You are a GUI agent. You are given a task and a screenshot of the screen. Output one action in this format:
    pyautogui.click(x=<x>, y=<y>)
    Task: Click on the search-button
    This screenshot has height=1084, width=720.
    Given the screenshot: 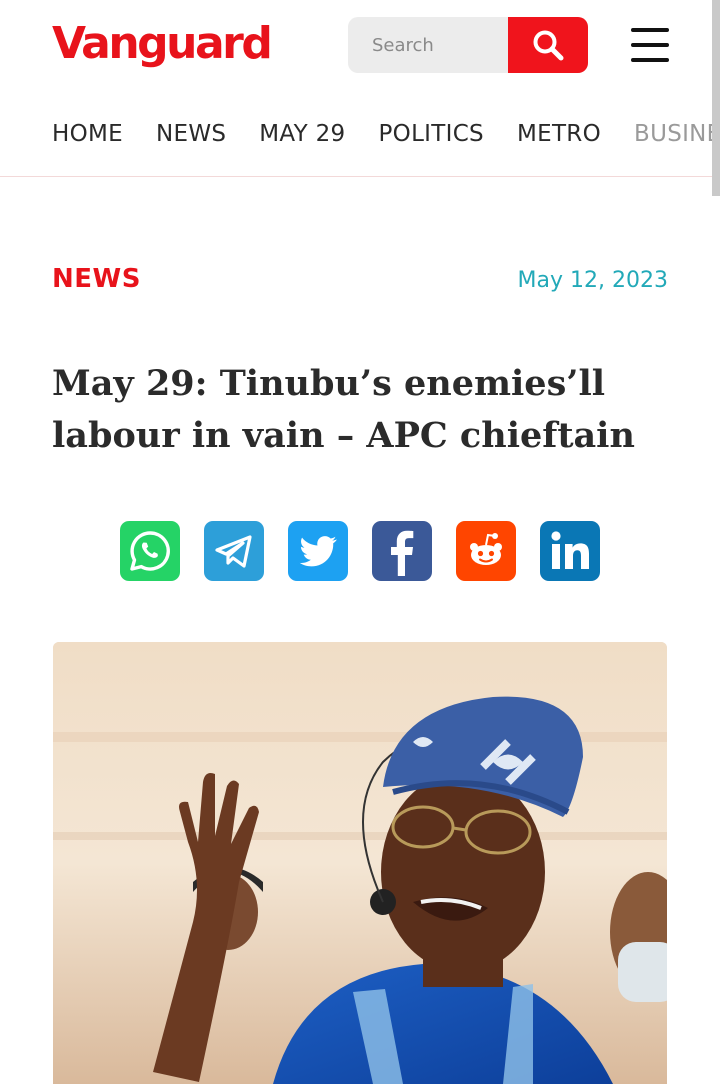 What is the action you would take?
    pyautogui.click(x=548, y=45)
    